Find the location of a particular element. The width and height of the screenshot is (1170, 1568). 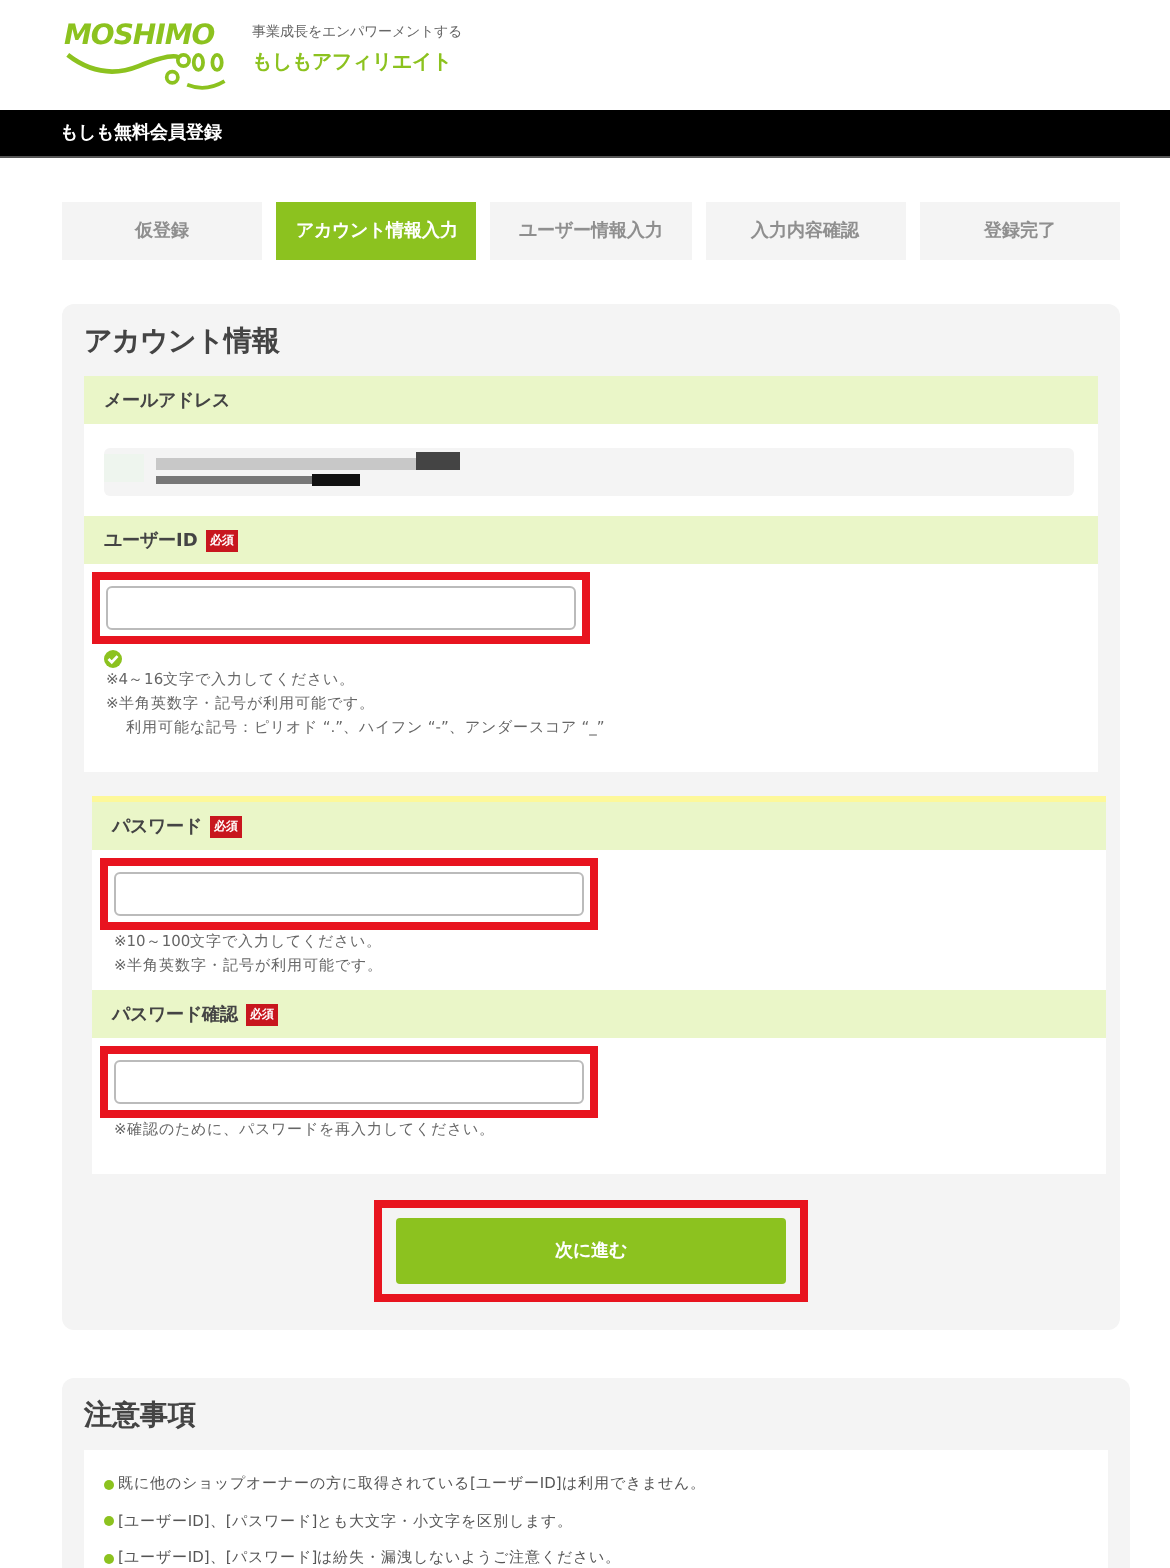

section-title: アカウント情報 is located at coordinates (183, 343).